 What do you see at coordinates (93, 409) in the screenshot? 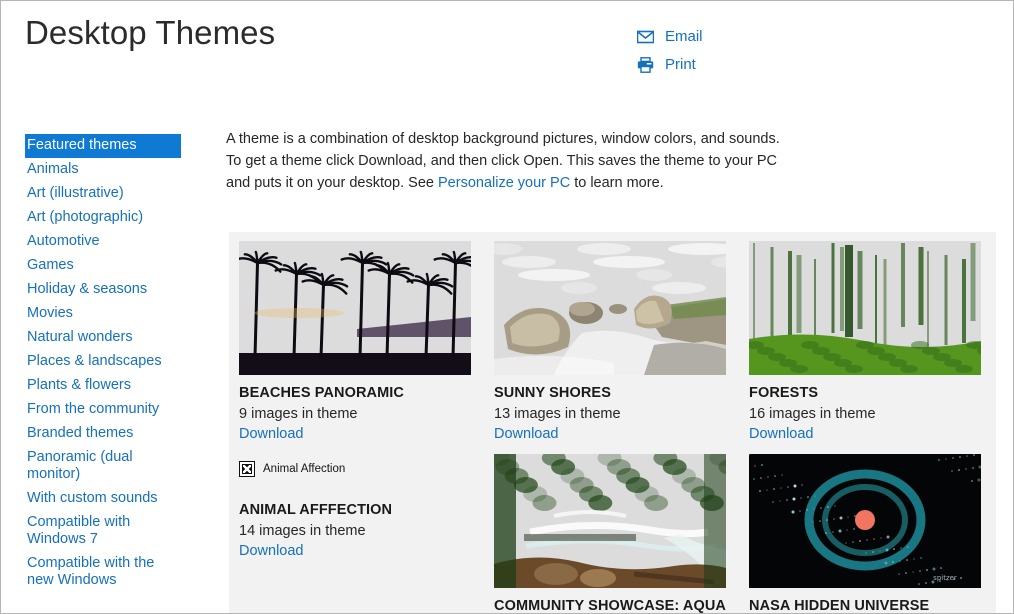
I see `sidebar-item-label: From the community` at bounding box center [93, 409].